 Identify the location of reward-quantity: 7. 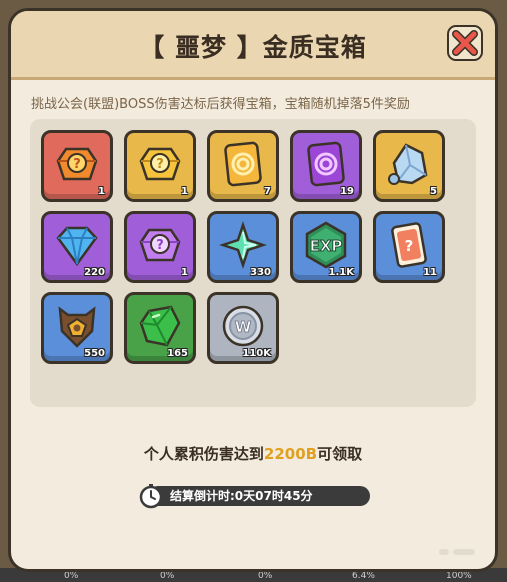
(267, 191).